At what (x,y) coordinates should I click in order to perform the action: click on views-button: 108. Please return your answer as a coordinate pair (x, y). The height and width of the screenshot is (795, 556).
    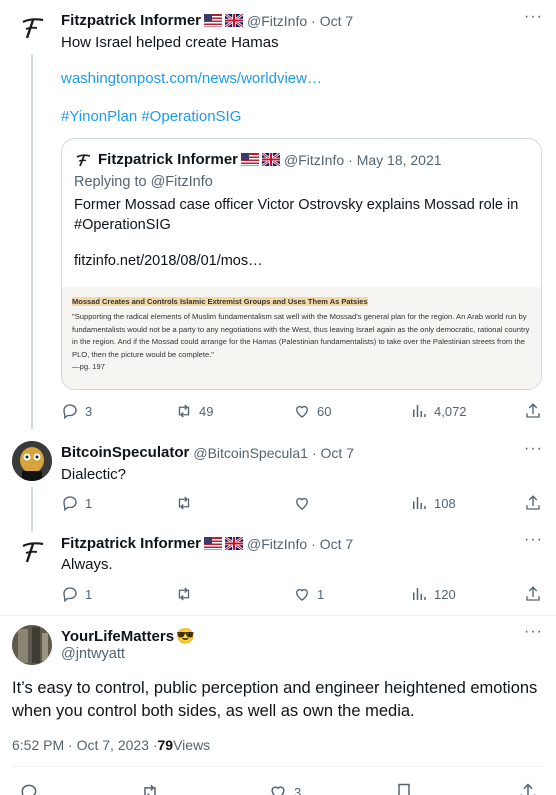
    Looking at the image, I should click on (433, 503).